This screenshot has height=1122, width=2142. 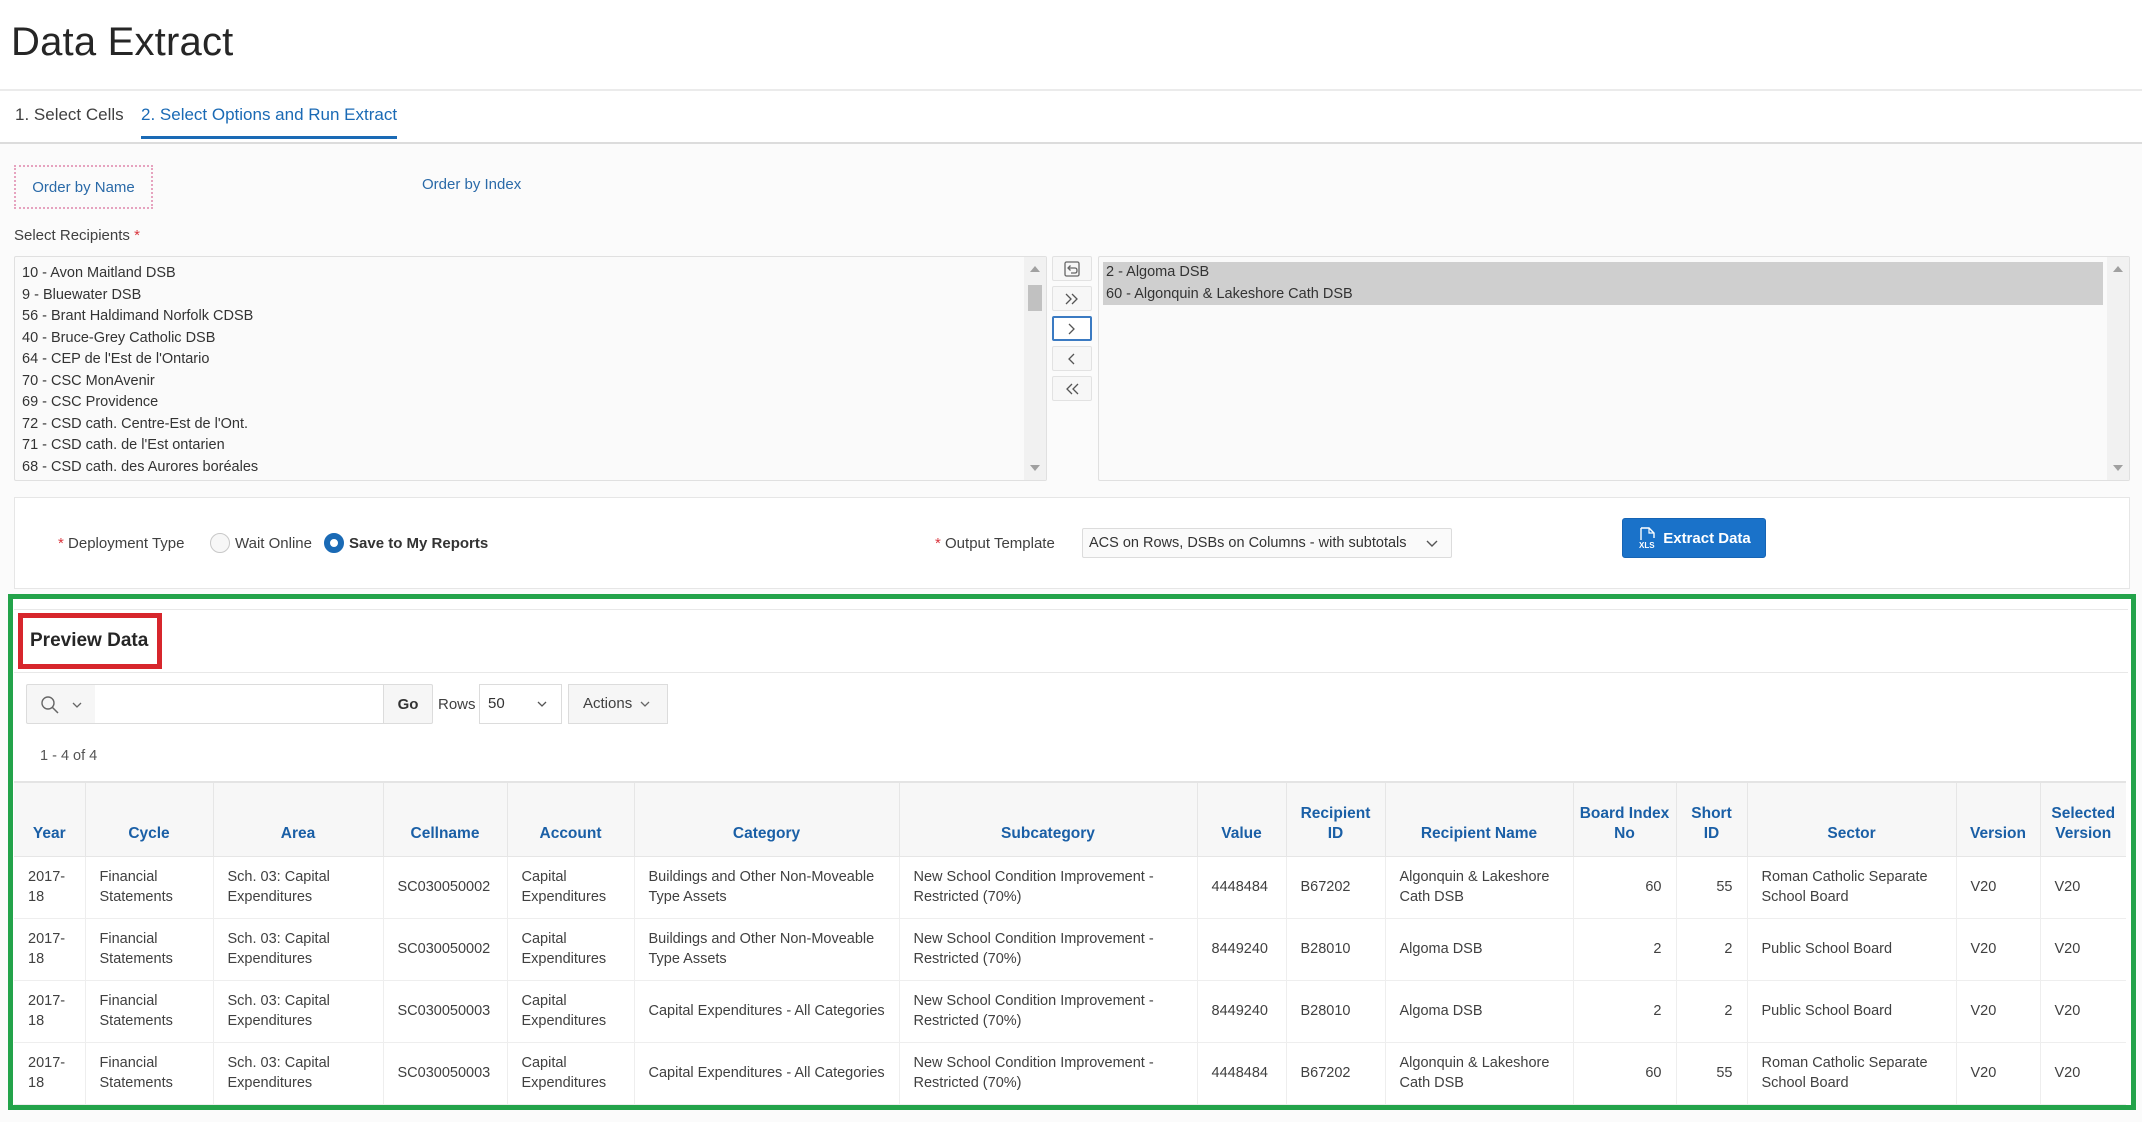 What do you see at coordinates (61, 704) in the screenshot?
I see `search-column-menu` at bounding box center [61, 704].